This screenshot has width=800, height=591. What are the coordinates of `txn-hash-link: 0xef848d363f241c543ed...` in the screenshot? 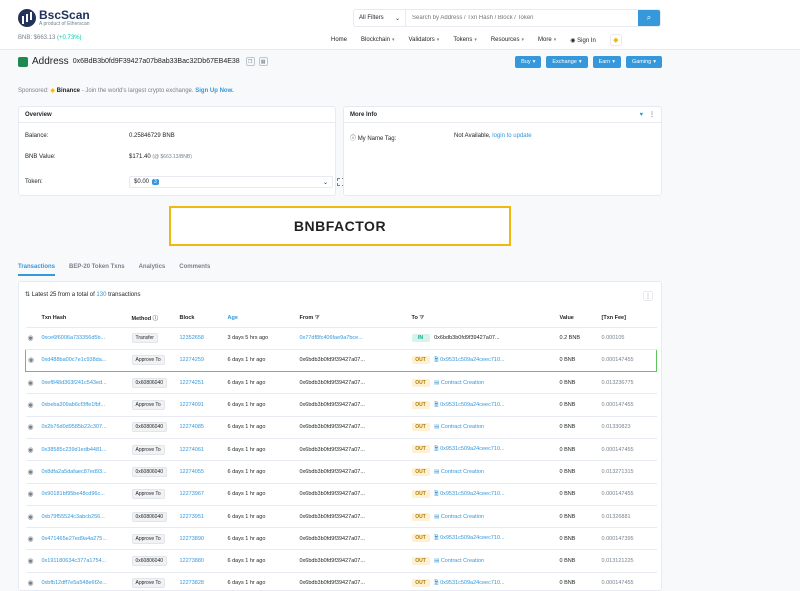 It's located at (74, 383).